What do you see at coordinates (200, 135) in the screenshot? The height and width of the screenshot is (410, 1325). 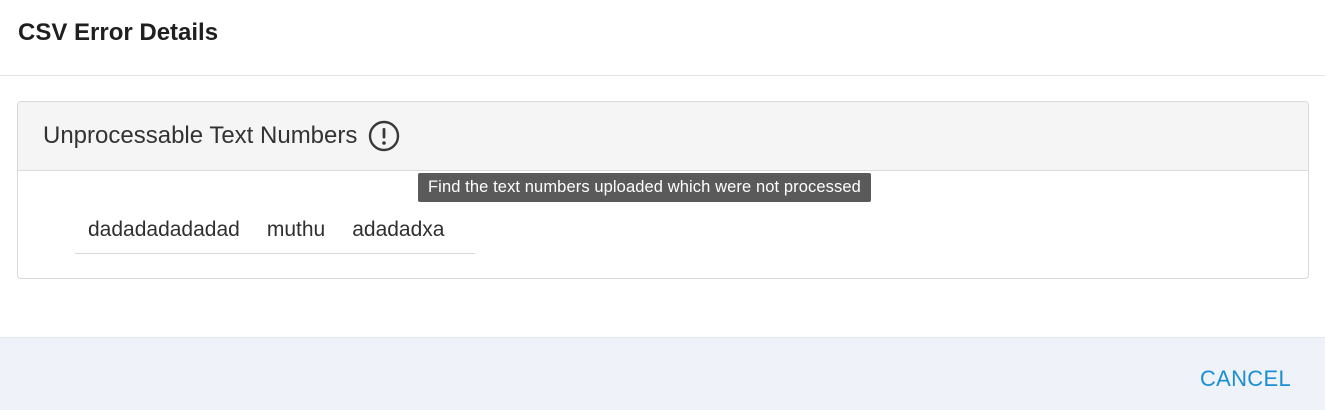 I see `panel-title: Unprocessable Text Numbers` at bounding box center [200, 135].